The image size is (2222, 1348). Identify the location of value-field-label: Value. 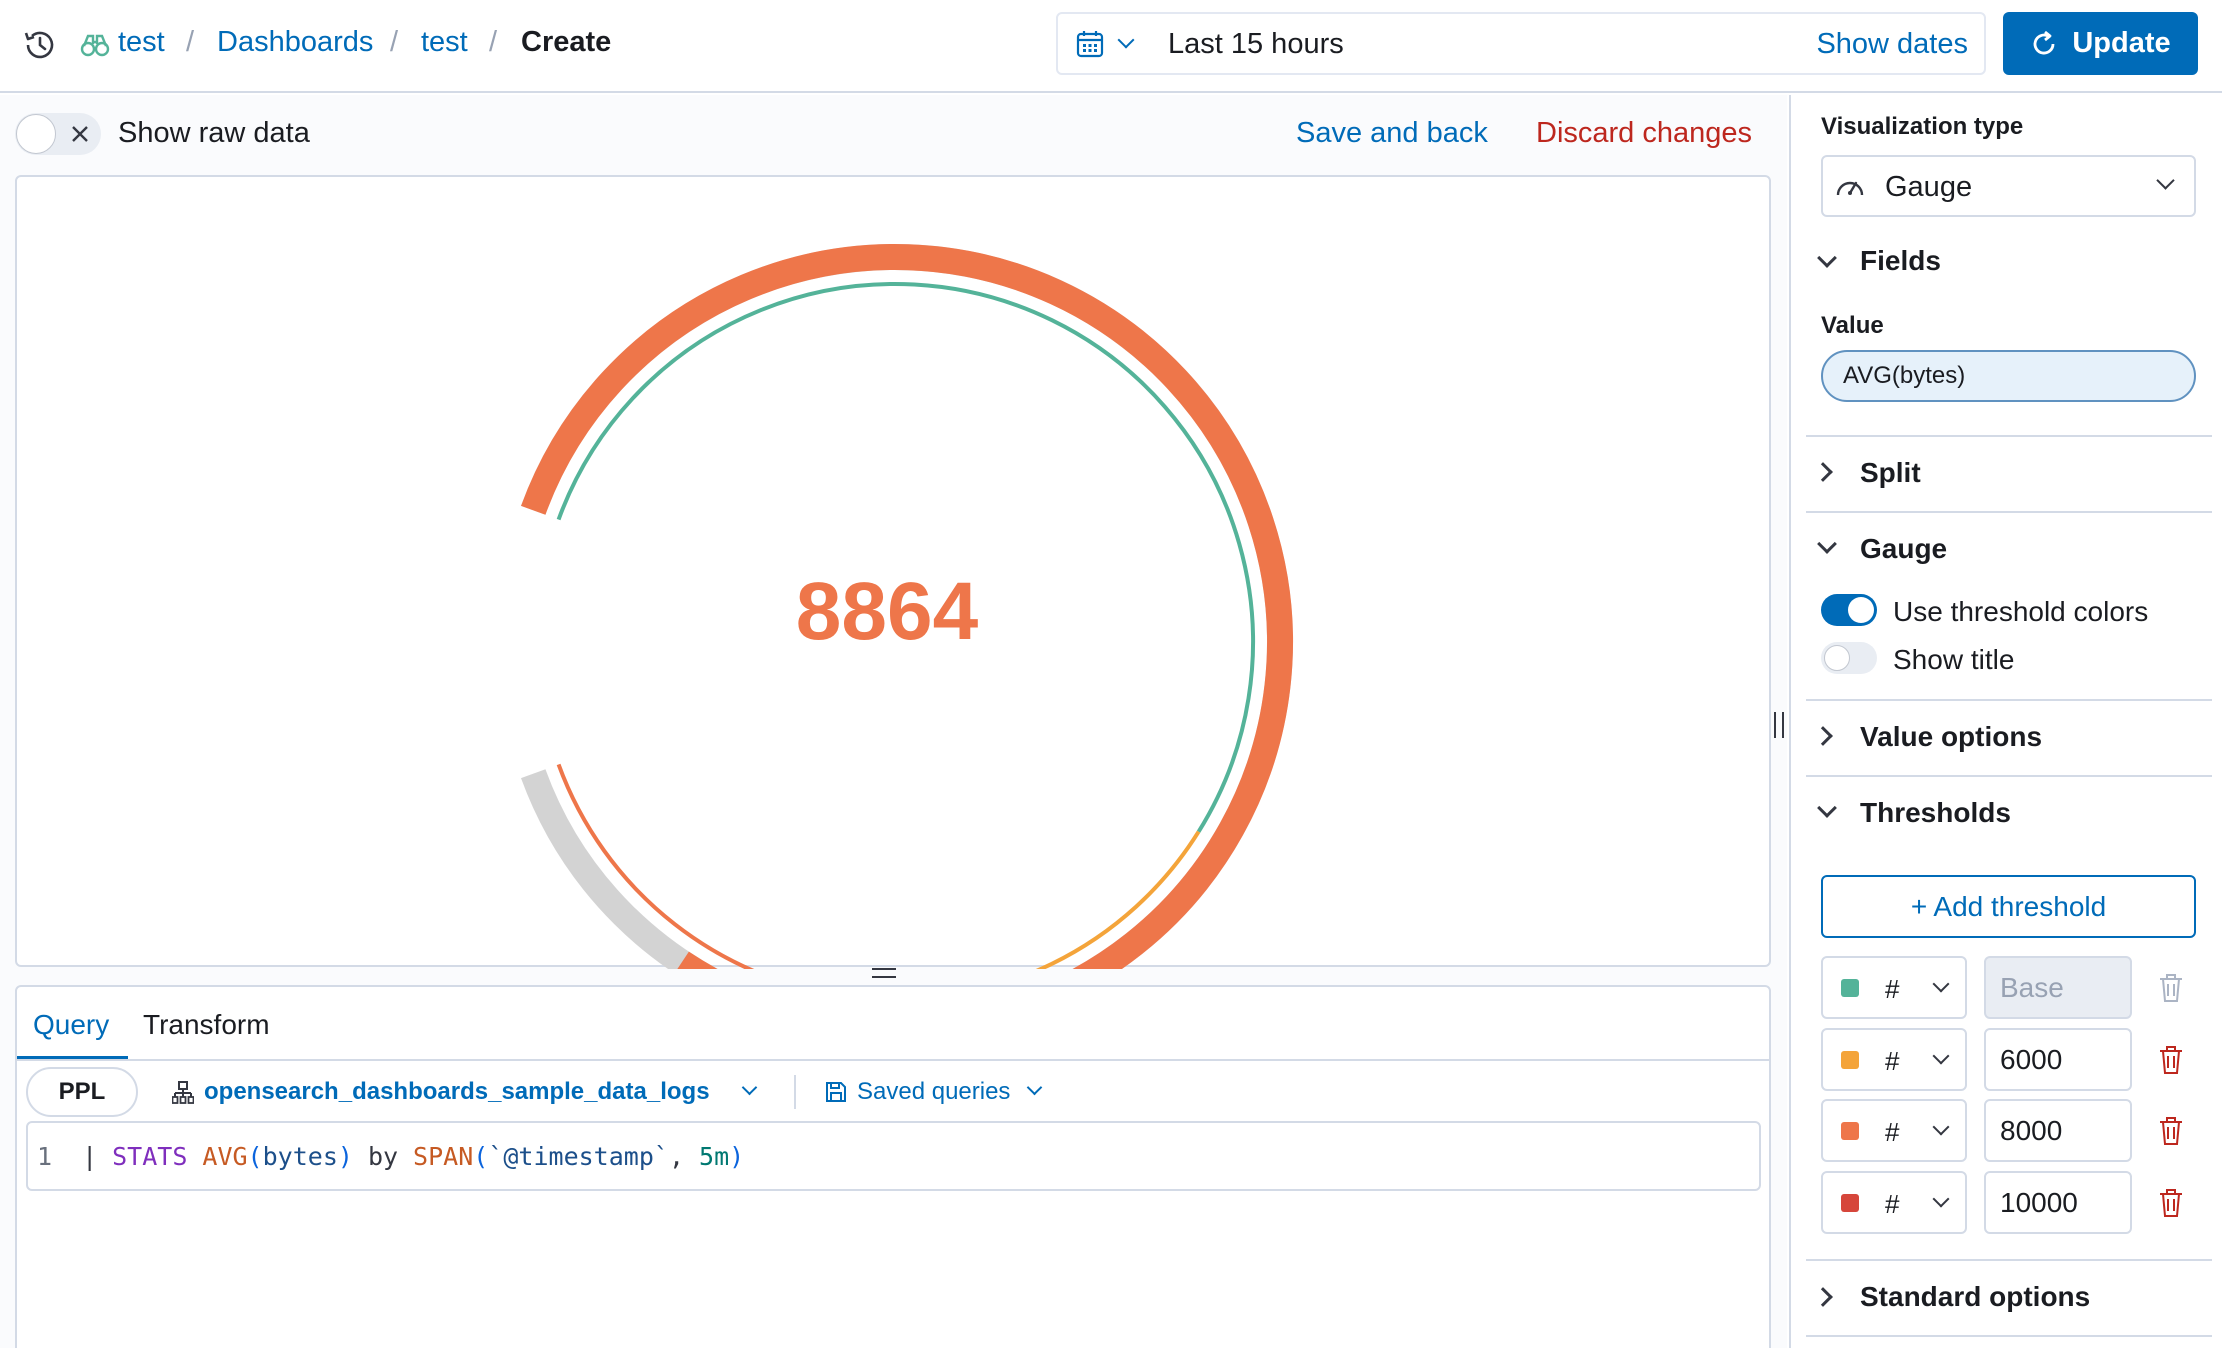
(1852, 325).